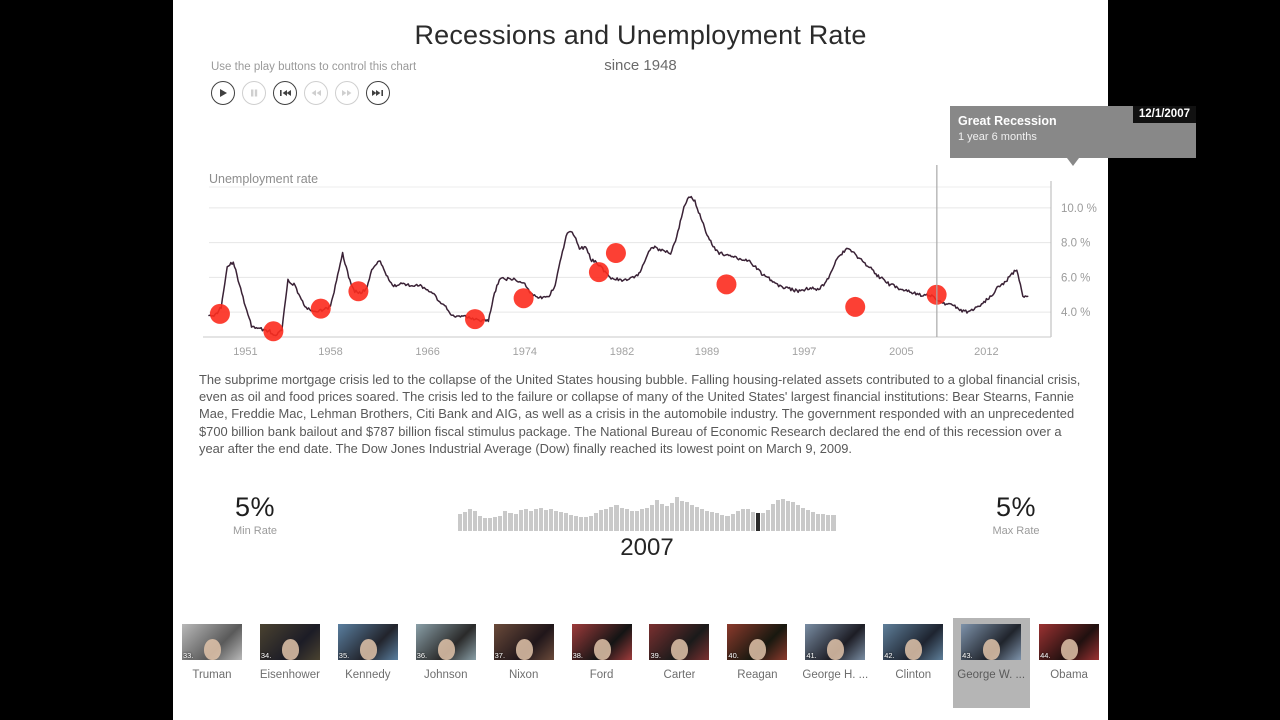 The width and height of the screenshot is (1280, 720). I want to click on skip-to-end-button, so click(378, 93).